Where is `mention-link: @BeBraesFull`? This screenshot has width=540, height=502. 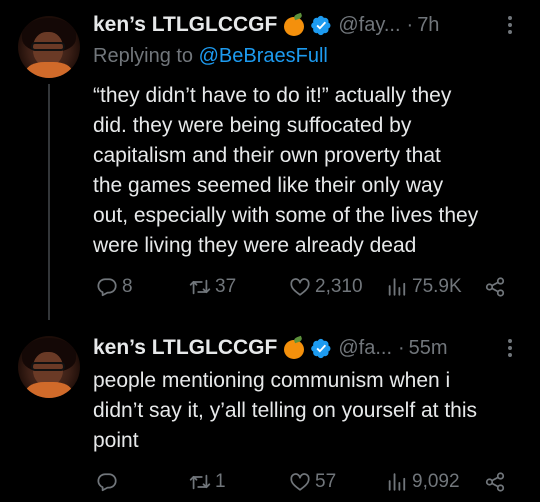
mention-link: @BeBraesFull is located at coordinates (263, 56).